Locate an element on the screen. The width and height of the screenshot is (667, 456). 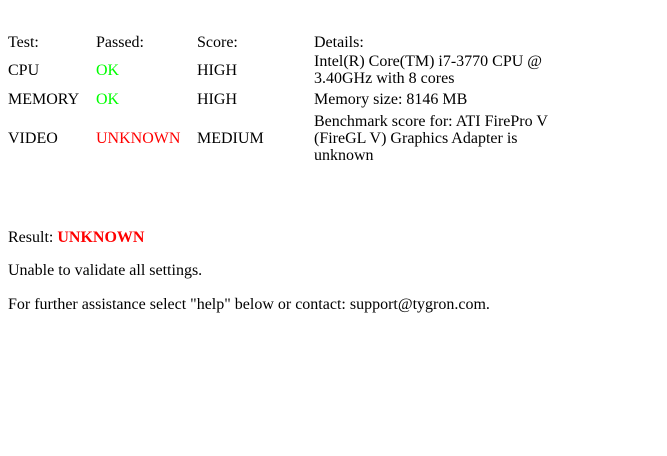
score-memory: HIGH is located at coordinates (217, 99).